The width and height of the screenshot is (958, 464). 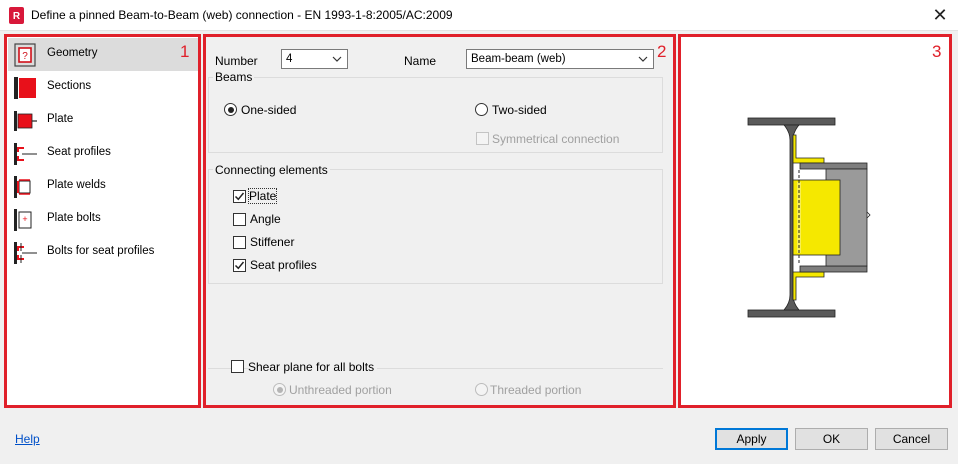 What do you see at coordinates (791, 313) in the screenshot?
I see `girder-bottom-flange` at bounding box center [791, 313].